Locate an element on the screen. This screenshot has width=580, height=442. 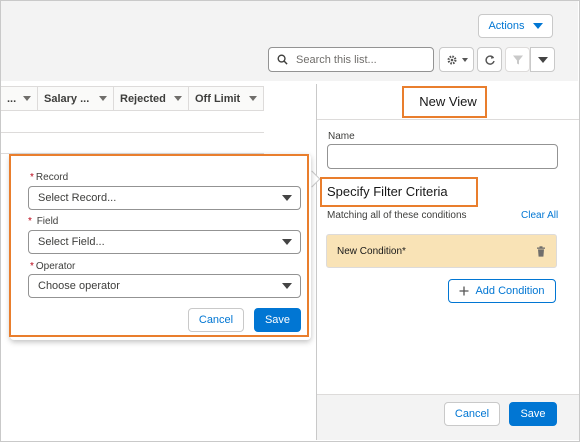
list-settings-button is located at coordinates (456, 59).